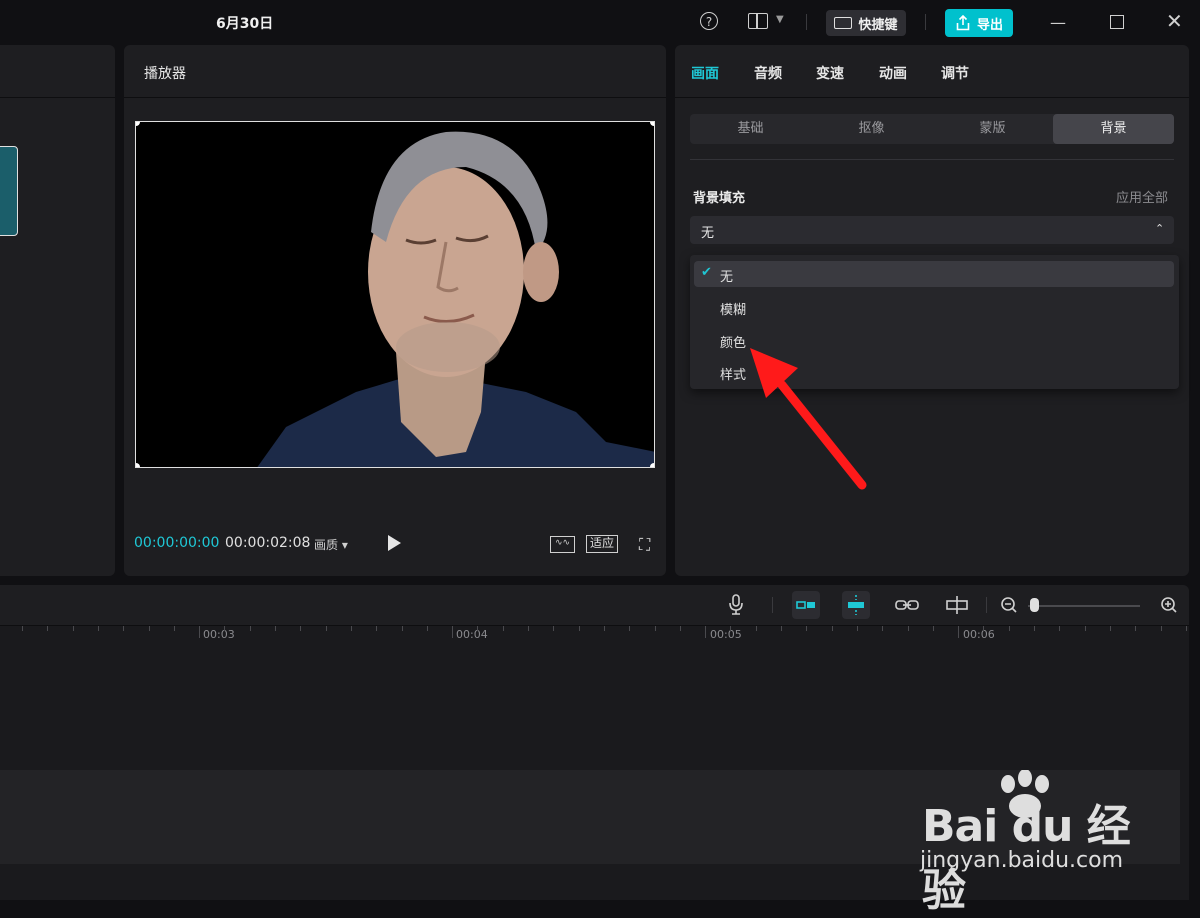  Describe the element at coordinates (219, 634) in the screenshot. I see `ruler-label: 00:03` at that location.